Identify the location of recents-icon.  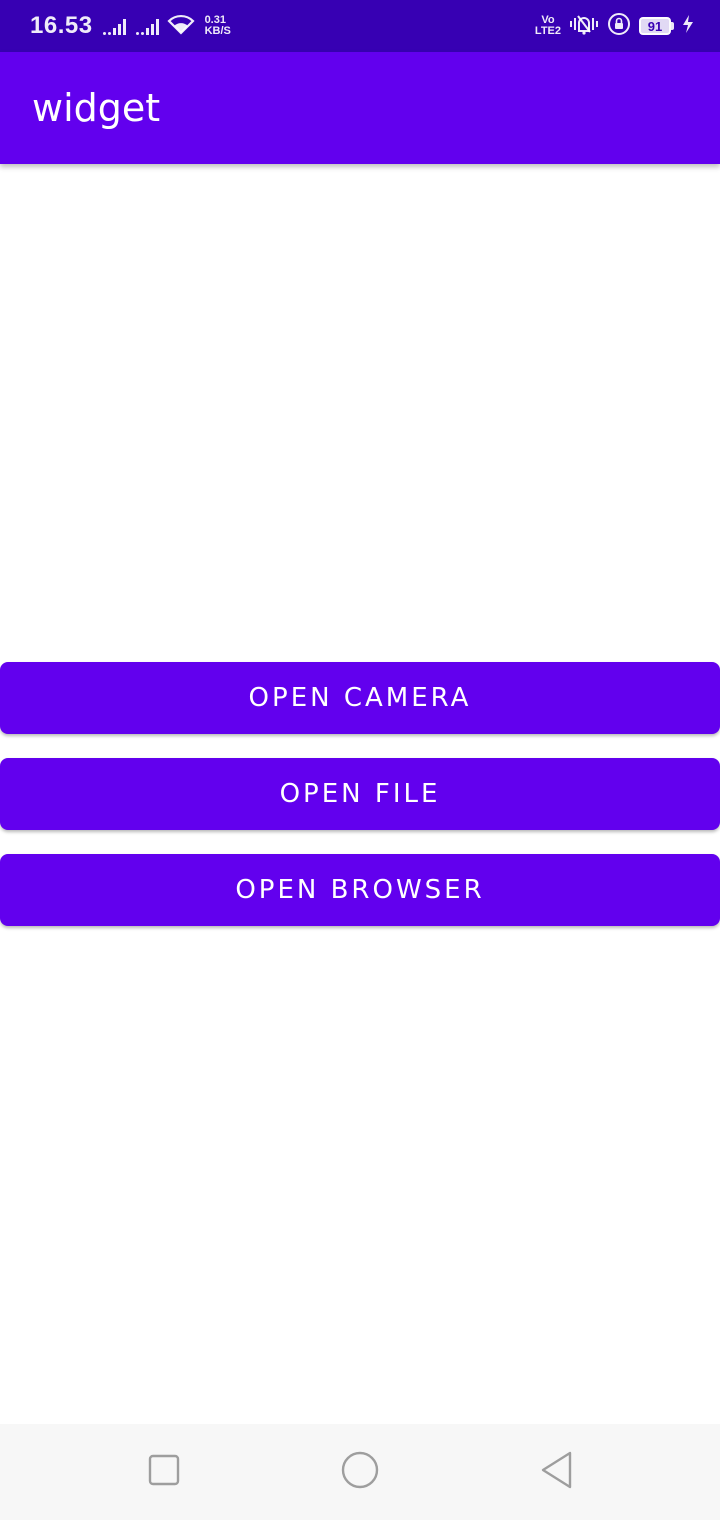
(164, 1472).